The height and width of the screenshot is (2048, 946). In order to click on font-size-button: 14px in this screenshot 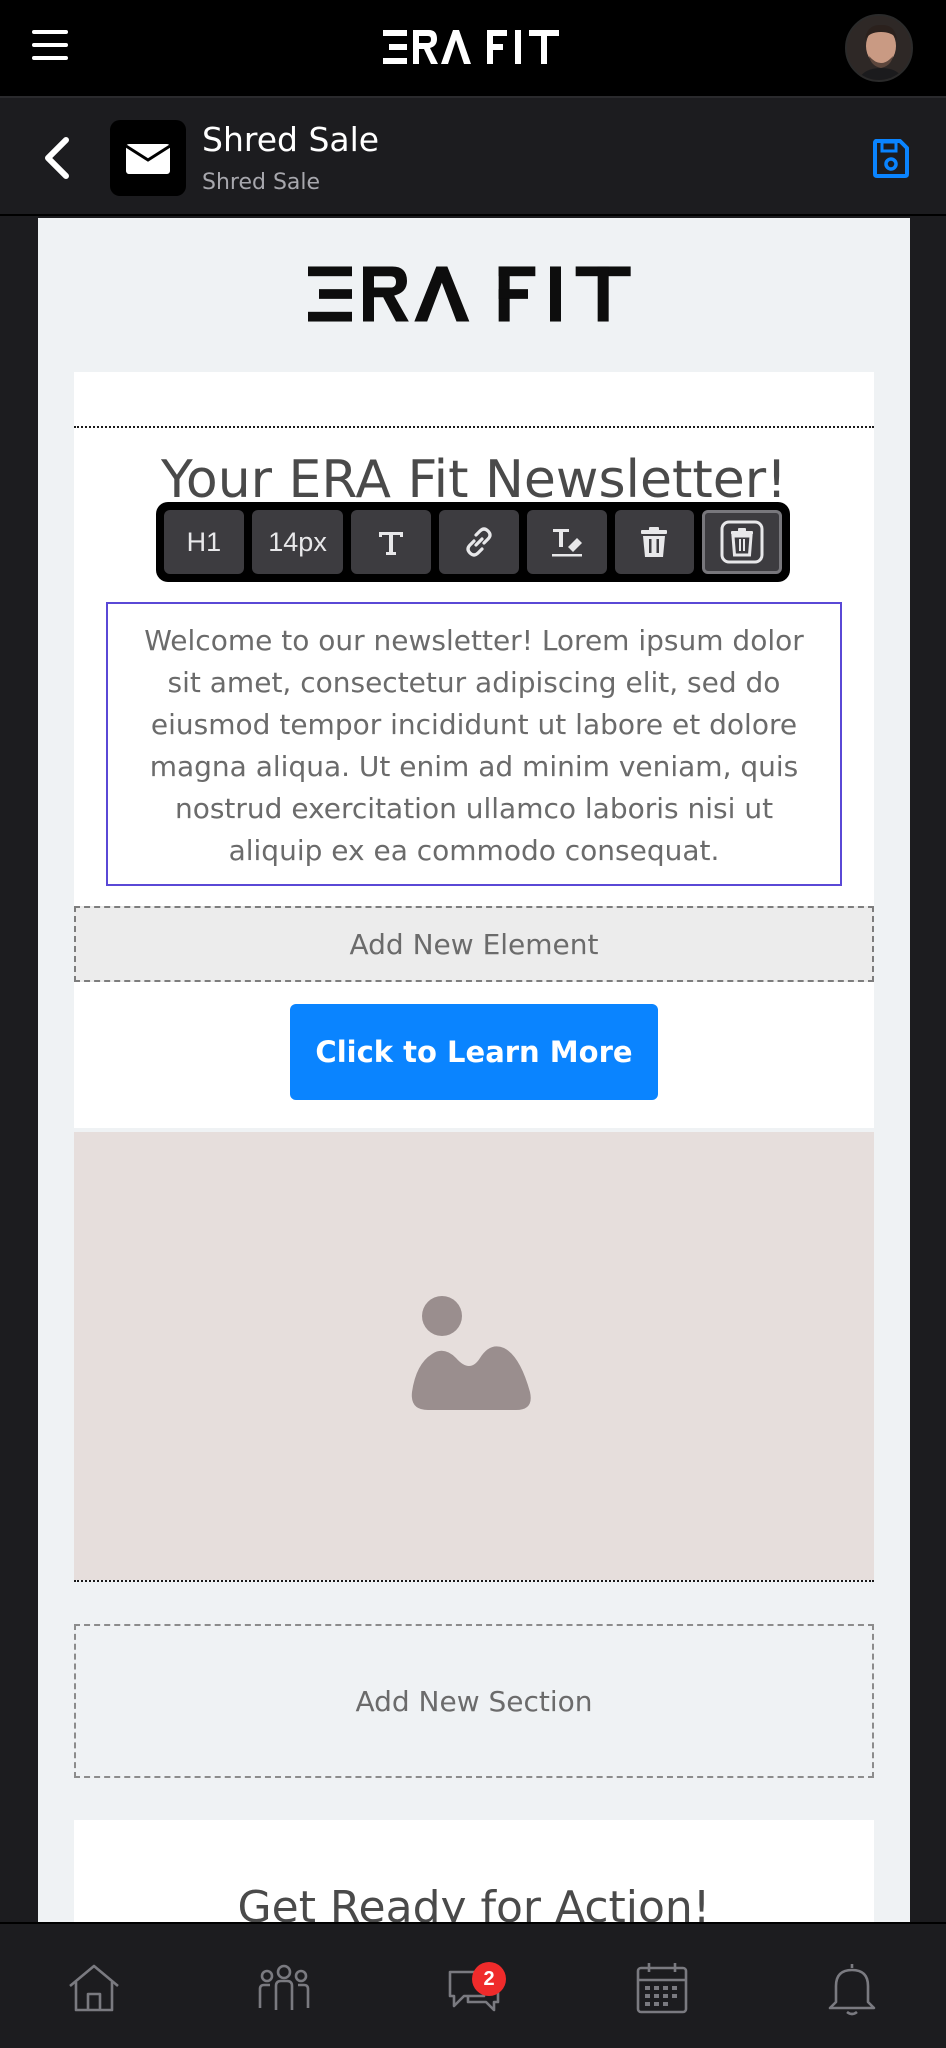, I will do `click(297, 542)`.